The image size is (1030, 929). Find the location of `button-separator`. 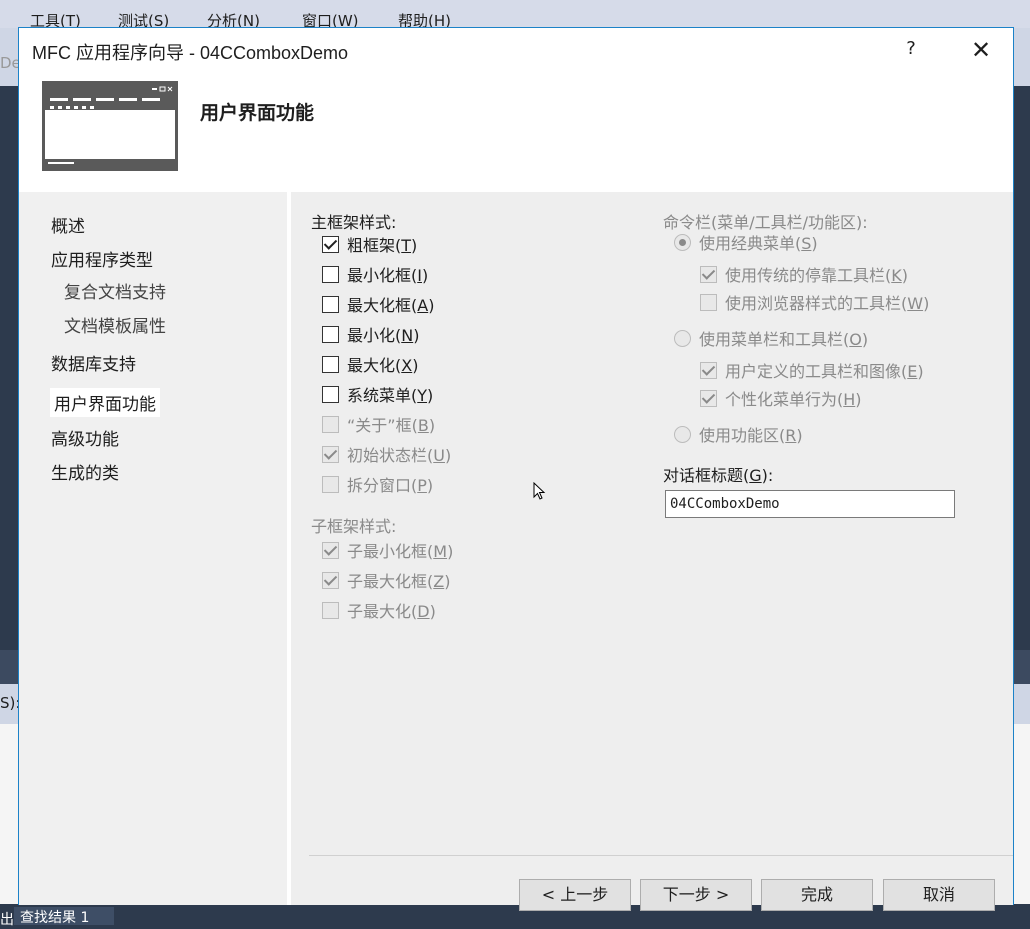

button-separator is located at coordinates (661, 855).